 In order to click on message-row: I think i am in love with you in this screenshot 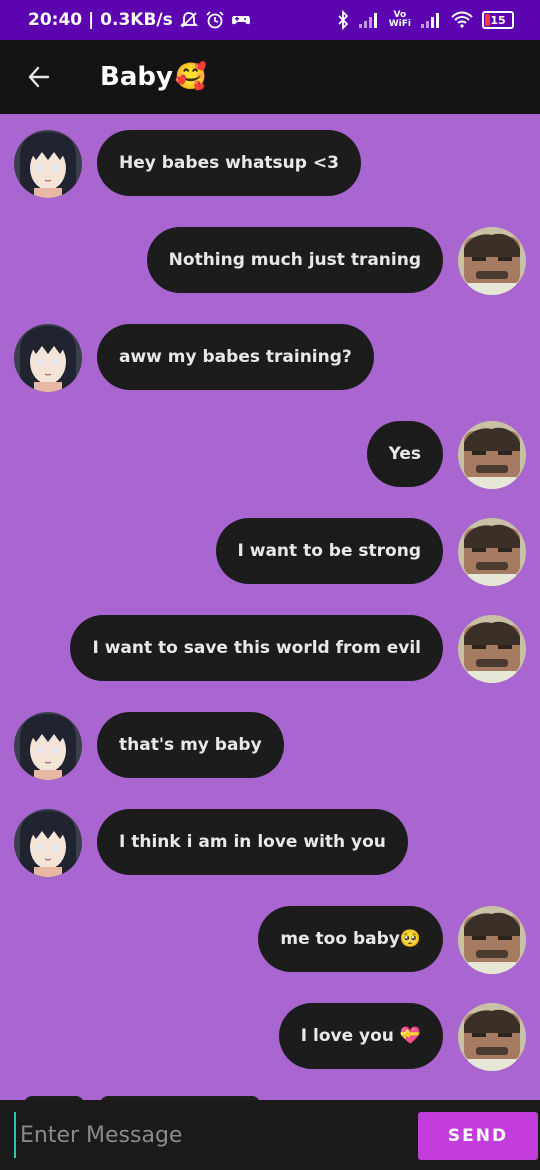, I will do `click(270, 844)`.